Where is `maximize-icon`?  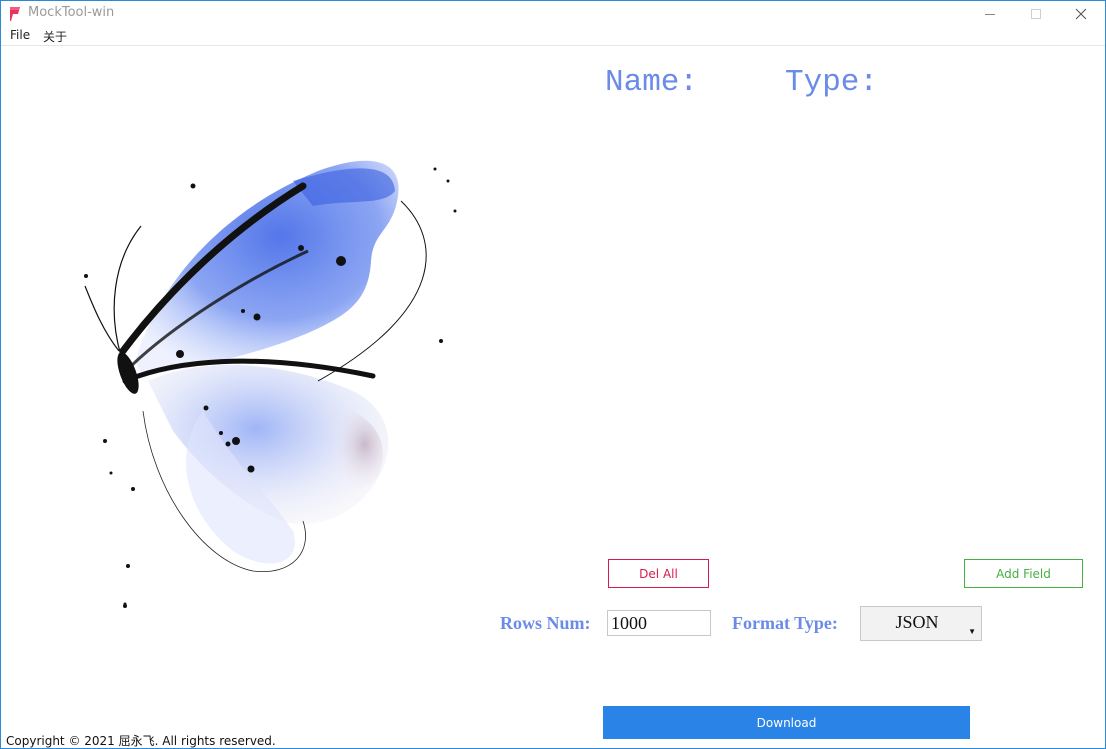 maximize-icon is located at coordinates (1036, 14).